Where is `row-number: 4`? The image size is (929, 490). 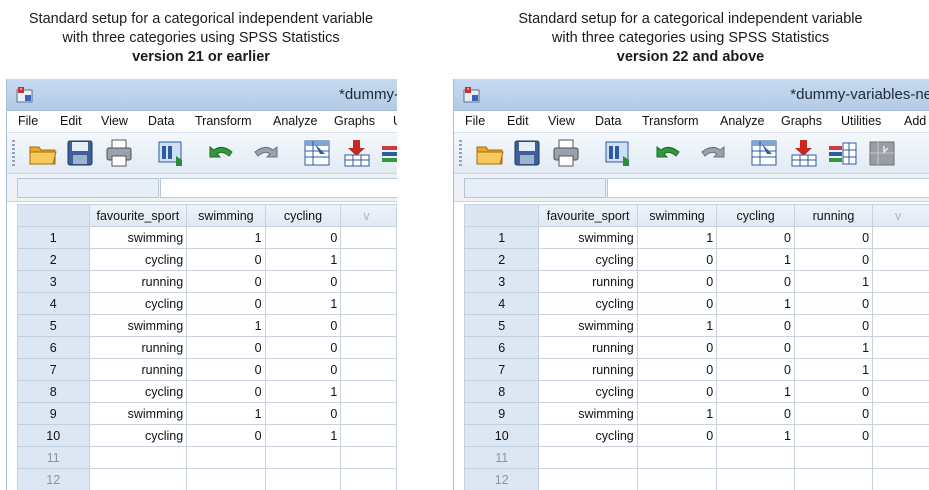 row-number: 4 is located at coordinates (53, 303).